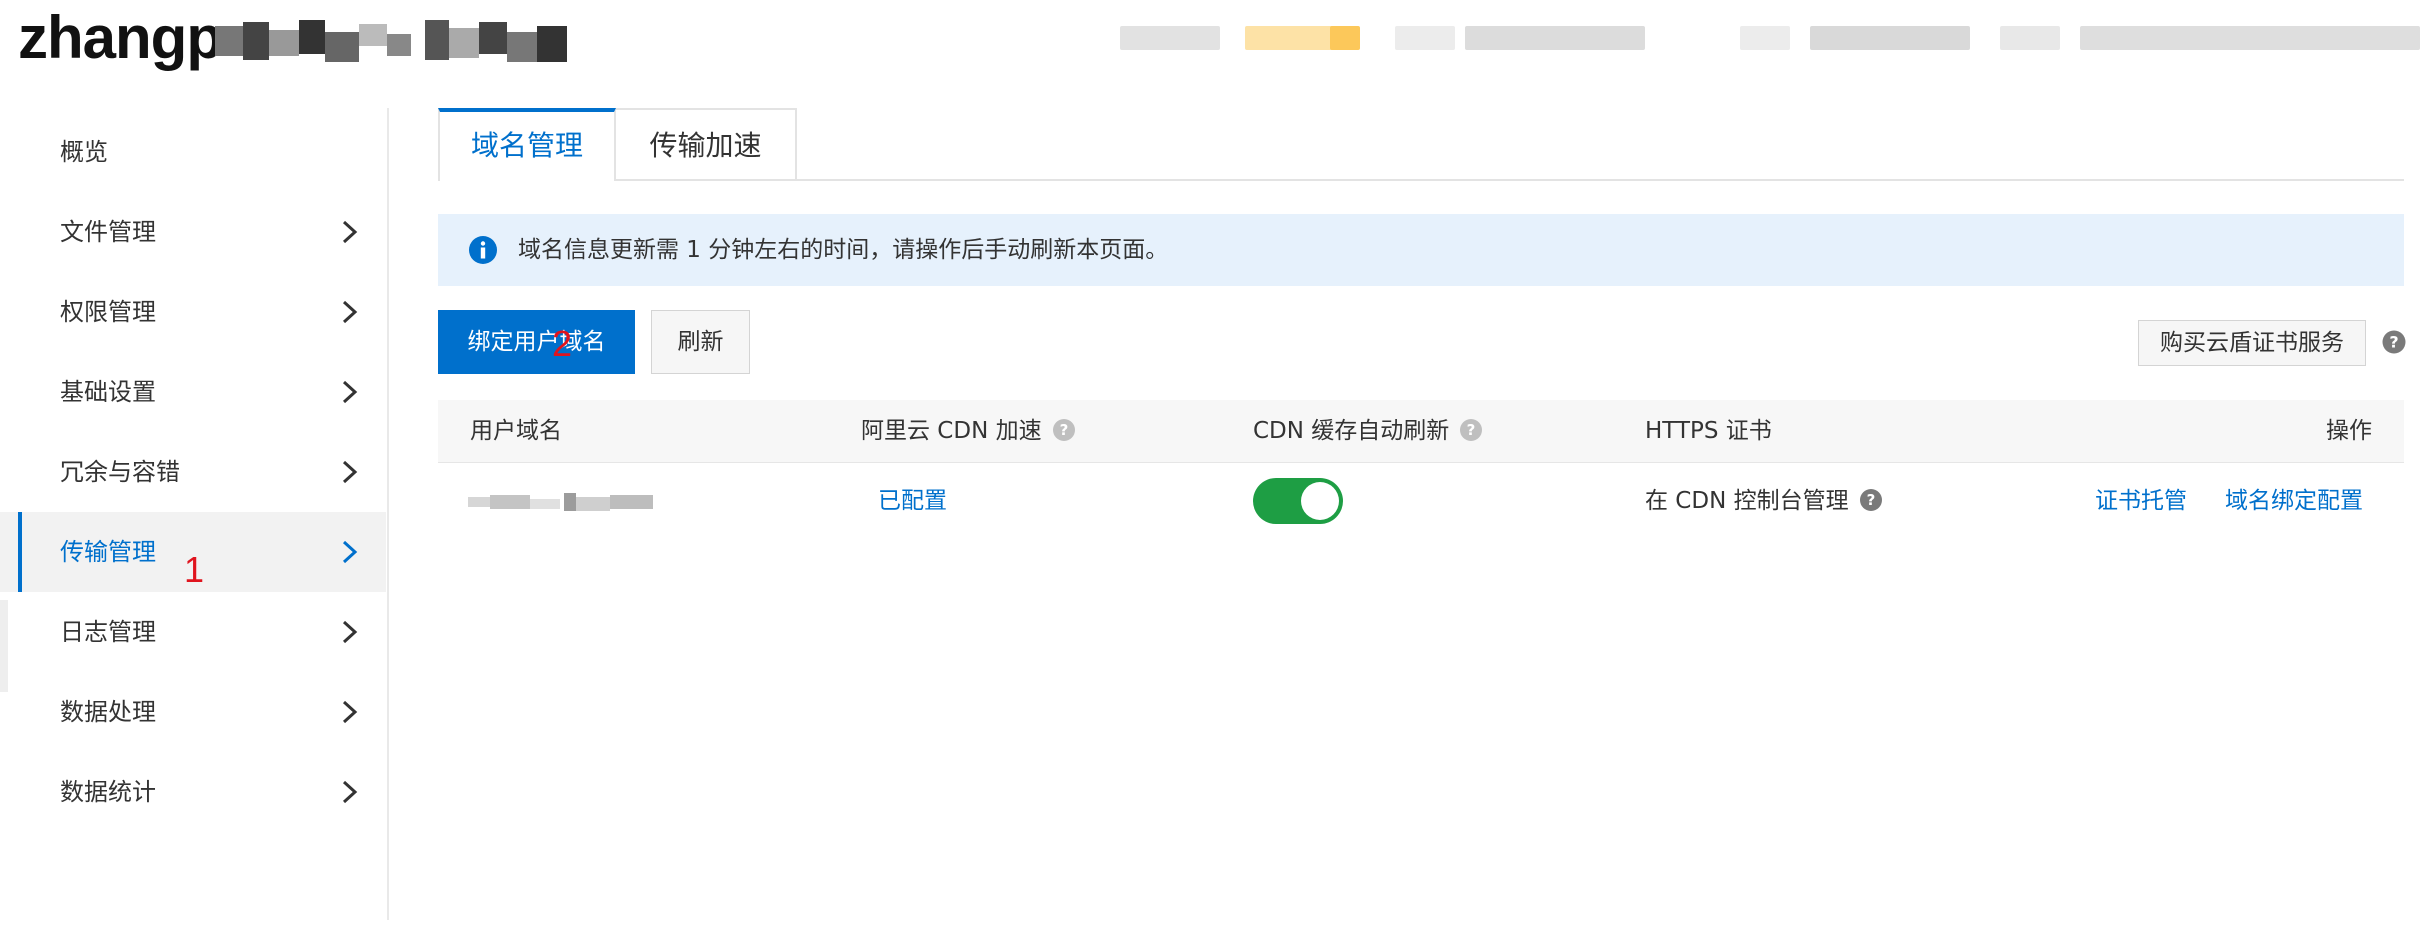 The width and height of the screenshot is (2436, 952). Describe the element at coordinates (193, 232) in the screenshot. I see `sidebar-item-files: 文件管理` at that location.